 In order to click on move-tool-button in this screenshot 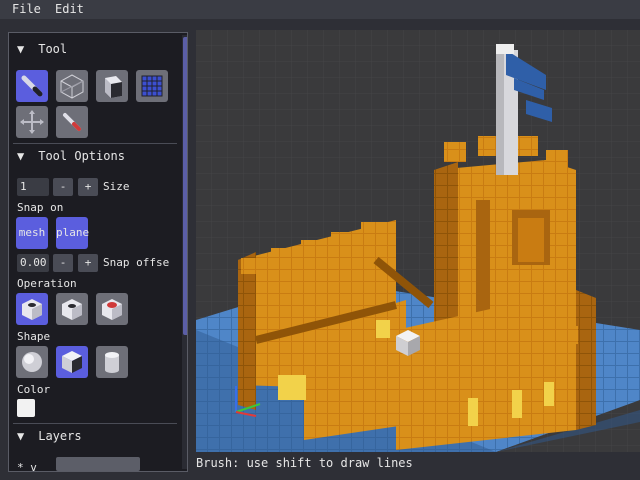, I will do `click(32, 122)`.